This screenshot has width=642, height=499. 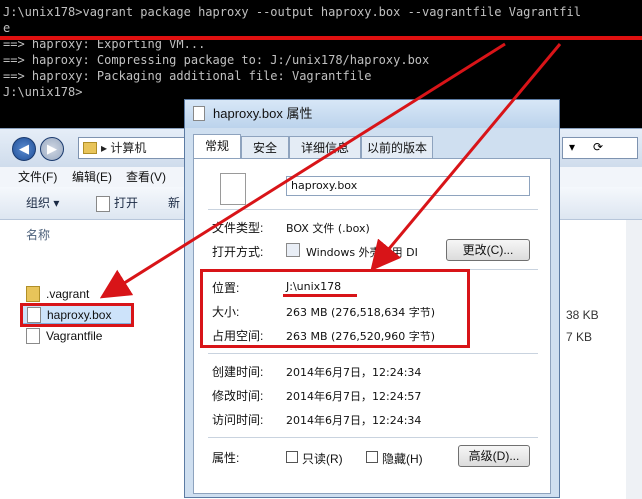 What do you see at coordinates (582, 315) in the screenshot?
I see `file-size: 38 KB` at bounding box center [582, 315].